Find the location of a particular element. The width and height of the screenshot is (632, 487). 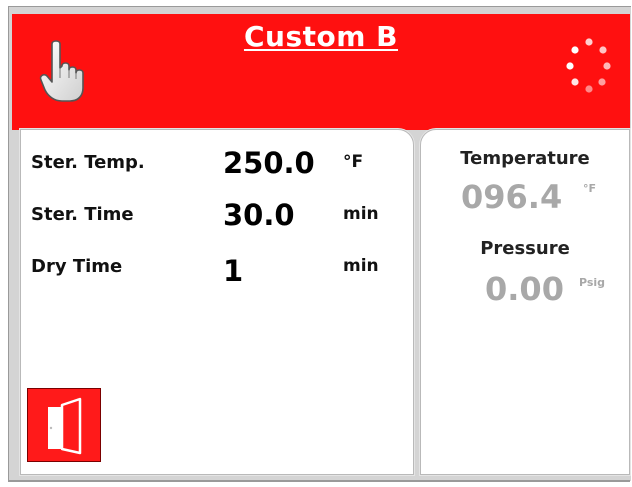

temperature-unit: °F is located at coordinates (590, 188).